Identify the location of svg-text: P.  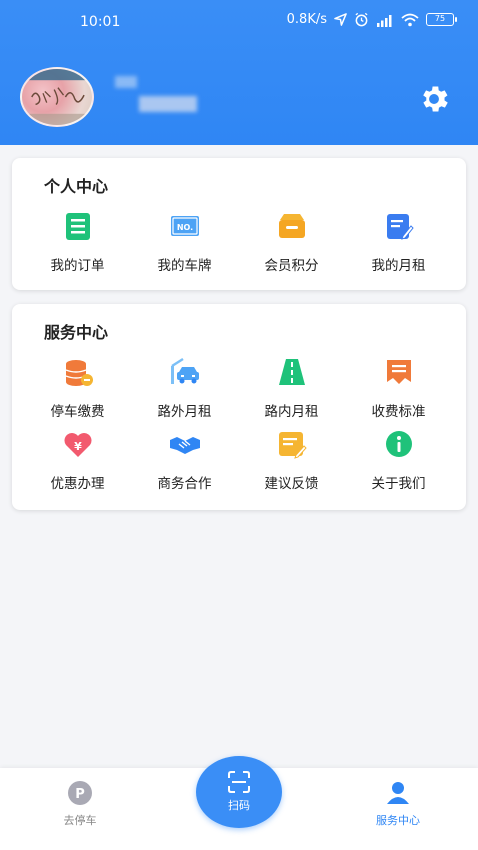
(80, 794).